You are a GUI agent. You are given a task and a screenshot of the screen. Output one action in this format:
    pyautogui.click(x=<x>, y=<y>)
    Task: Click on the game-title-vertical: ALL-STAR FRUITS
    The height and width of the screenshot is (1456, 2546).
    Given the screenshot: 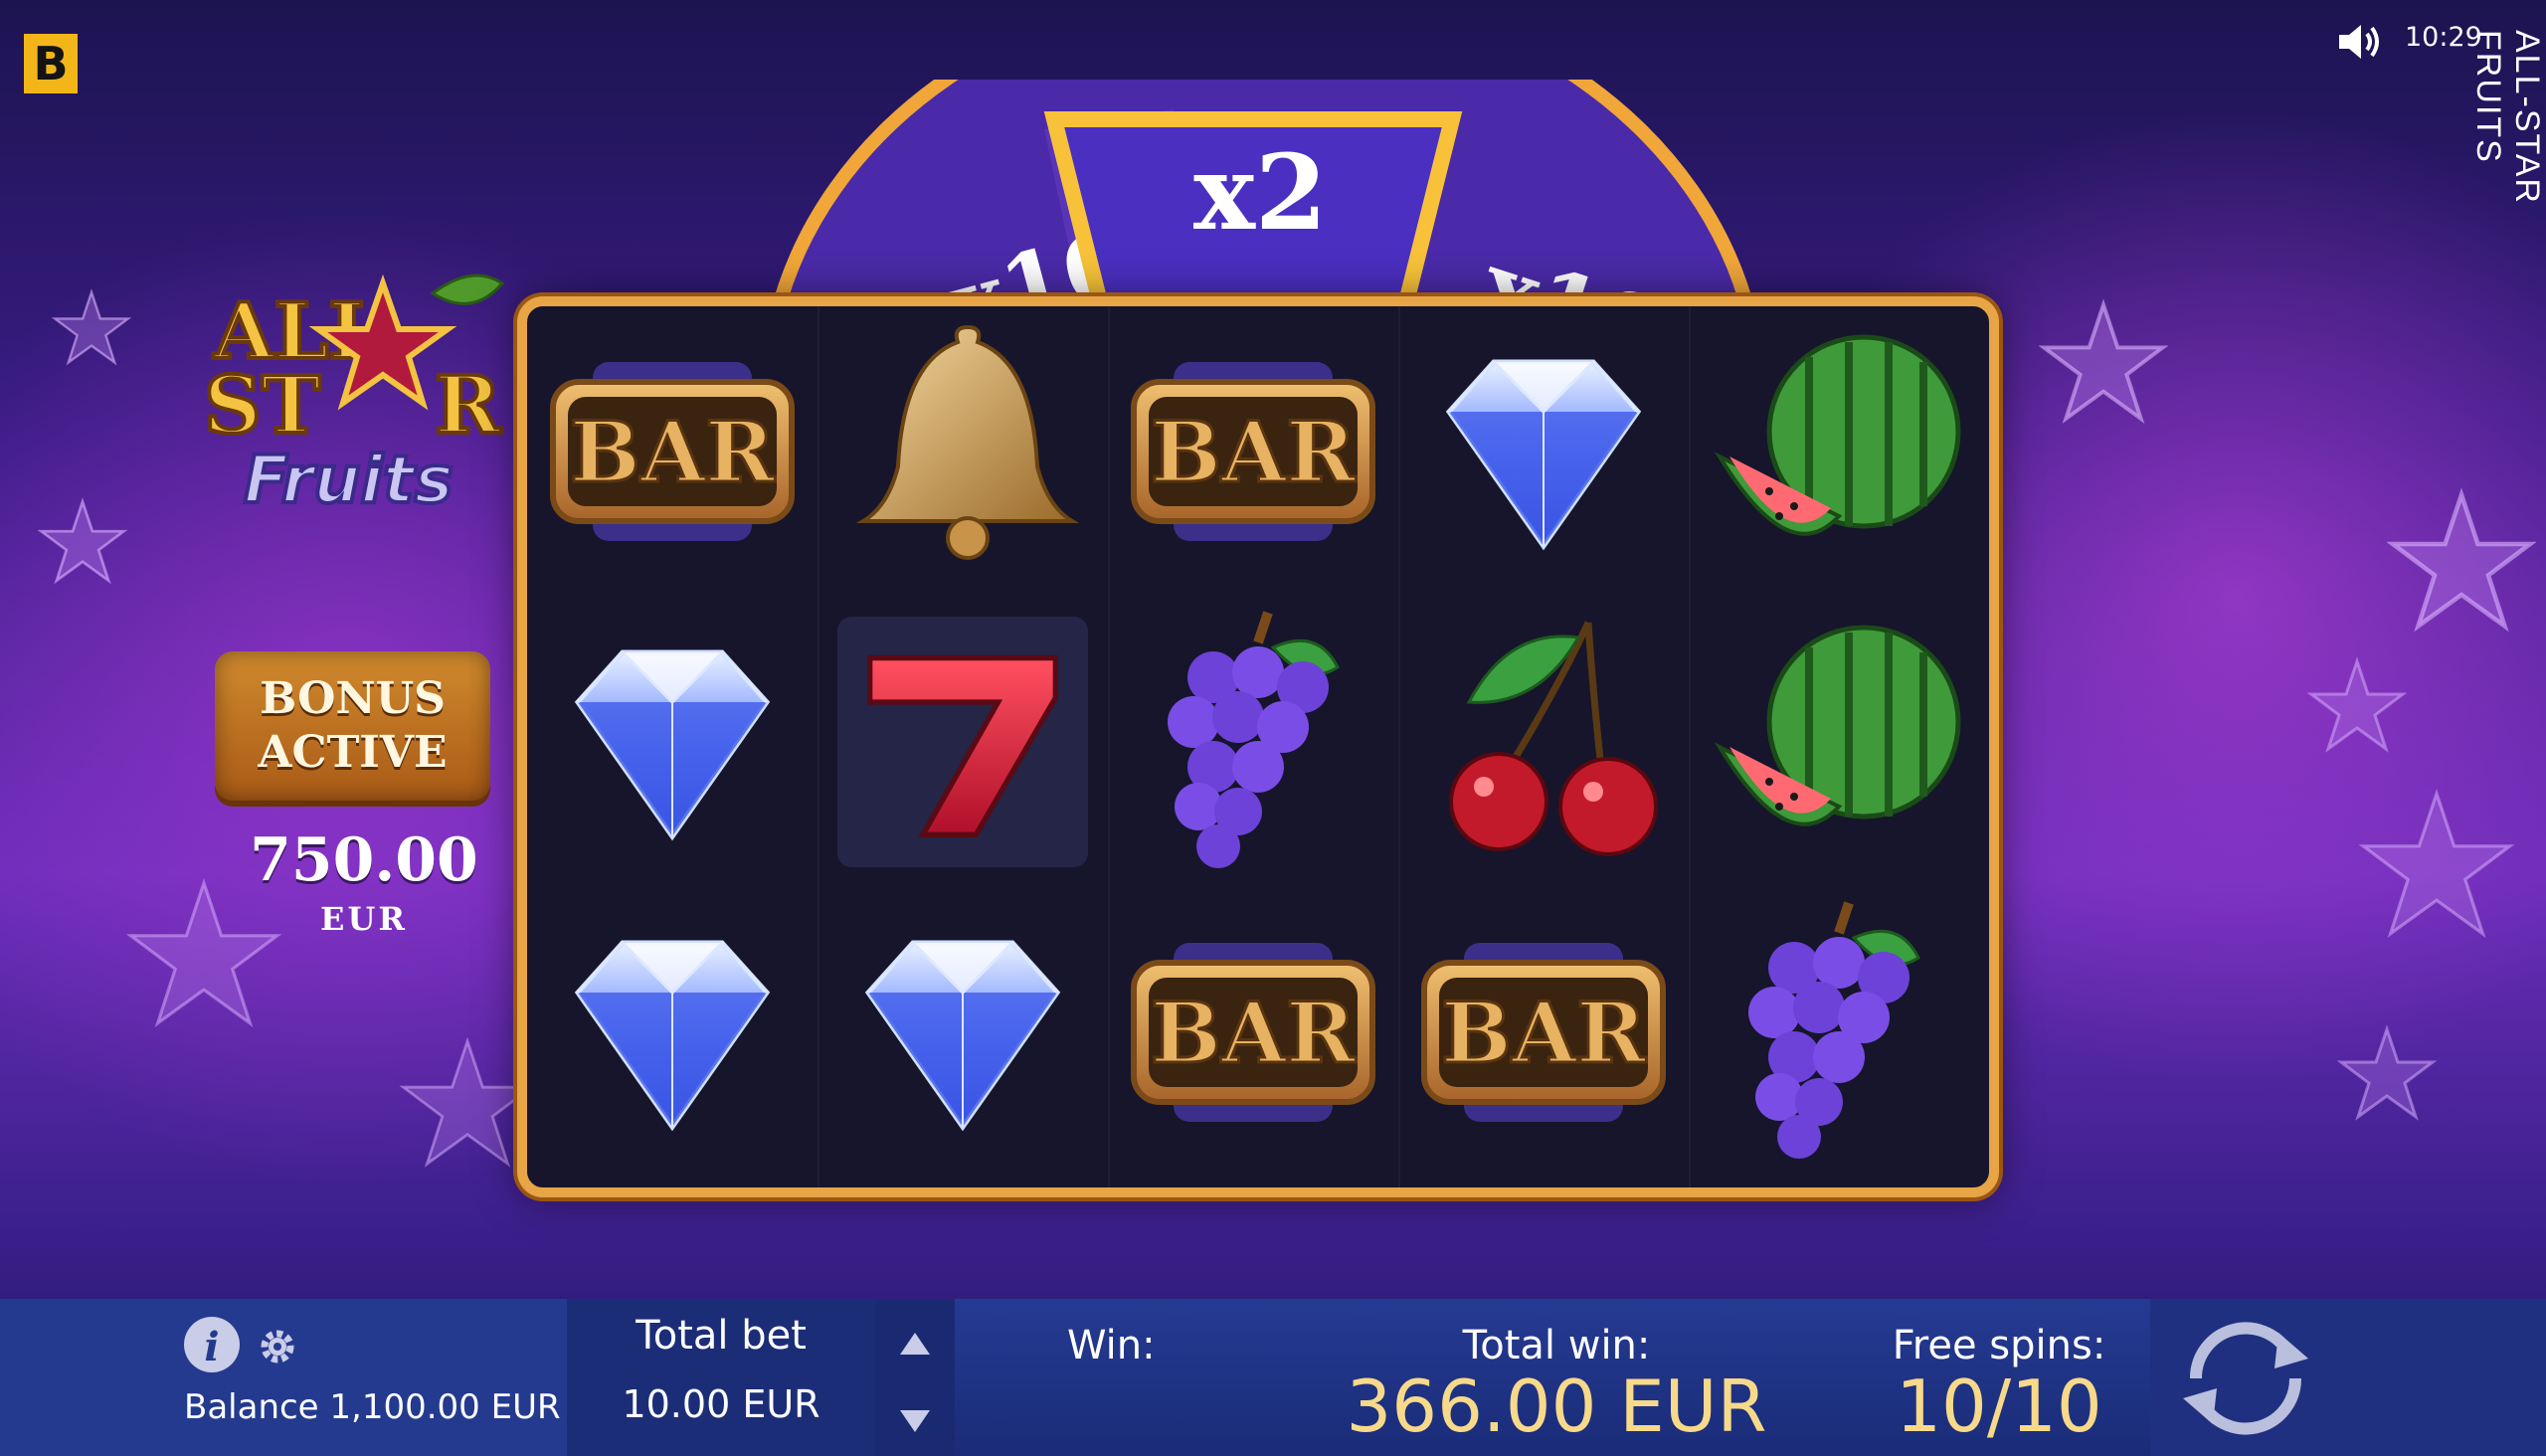 What is the action you would take?
    pyautogui.click(x=2507, y=117)
    